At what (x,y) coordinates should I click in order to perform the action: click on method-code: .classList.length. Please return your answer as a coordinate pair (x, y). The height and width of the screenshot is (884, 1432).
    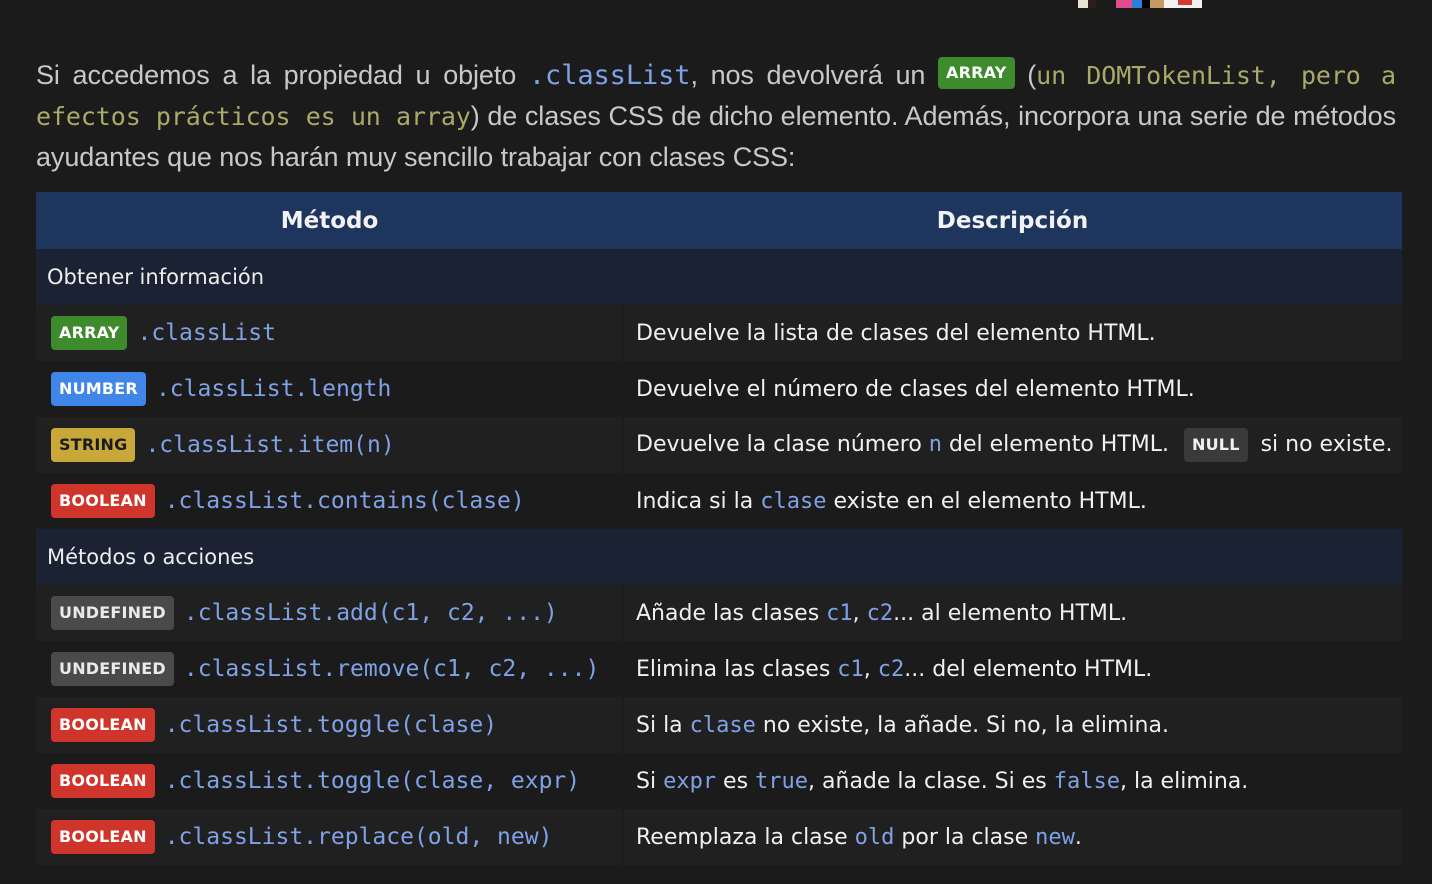
    Looking at the image, I should click on (273, 389).